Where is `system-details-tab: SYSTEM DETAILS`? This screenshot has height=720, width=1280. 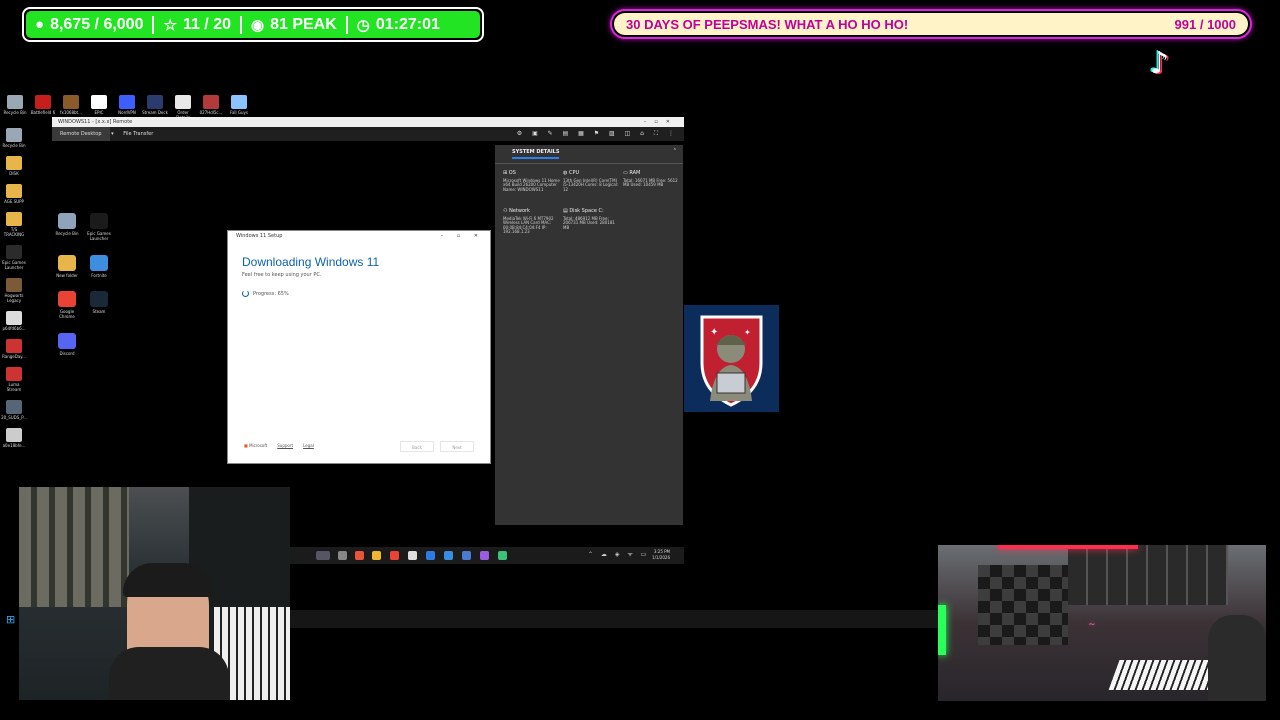
system-details-tab: SYSTEM DETAILS is located at coordinates (536, 154).